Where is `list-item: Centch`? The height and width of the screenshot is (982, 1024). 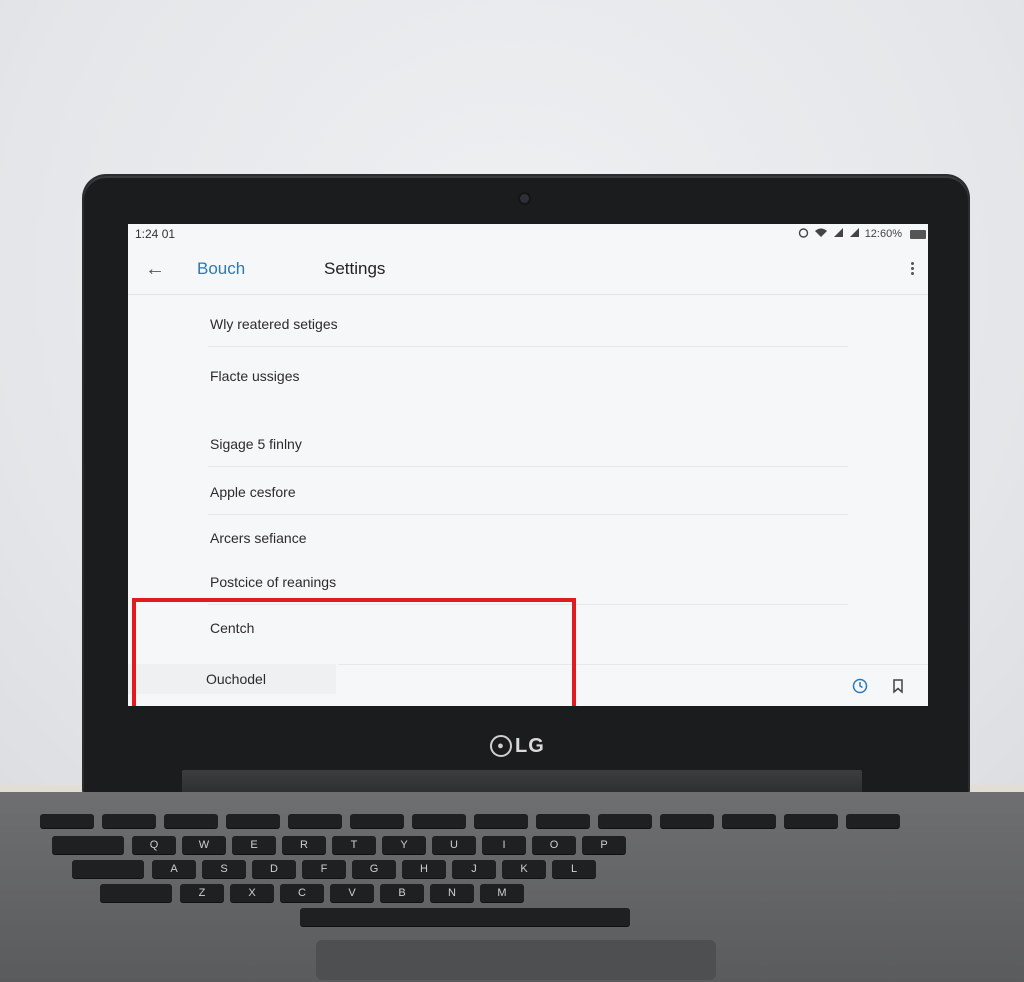
list-item: Centch is located at coordinates (528, 628).